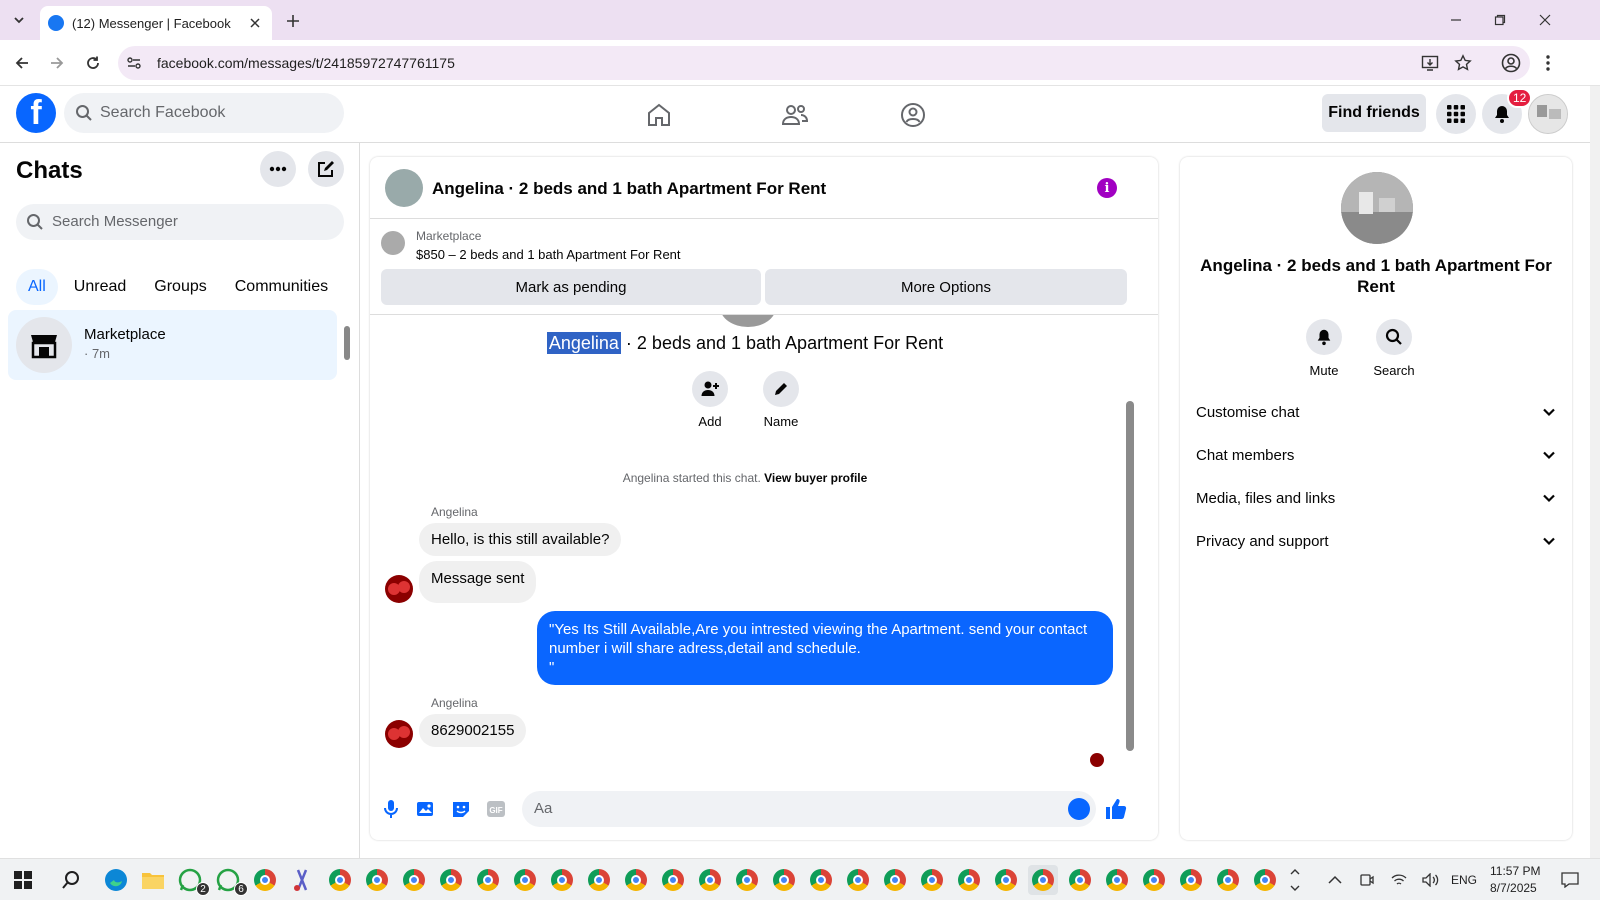 This screenshot has height=900, width=1600. I want to click on snipping-tool-icon, so click(302, 880).